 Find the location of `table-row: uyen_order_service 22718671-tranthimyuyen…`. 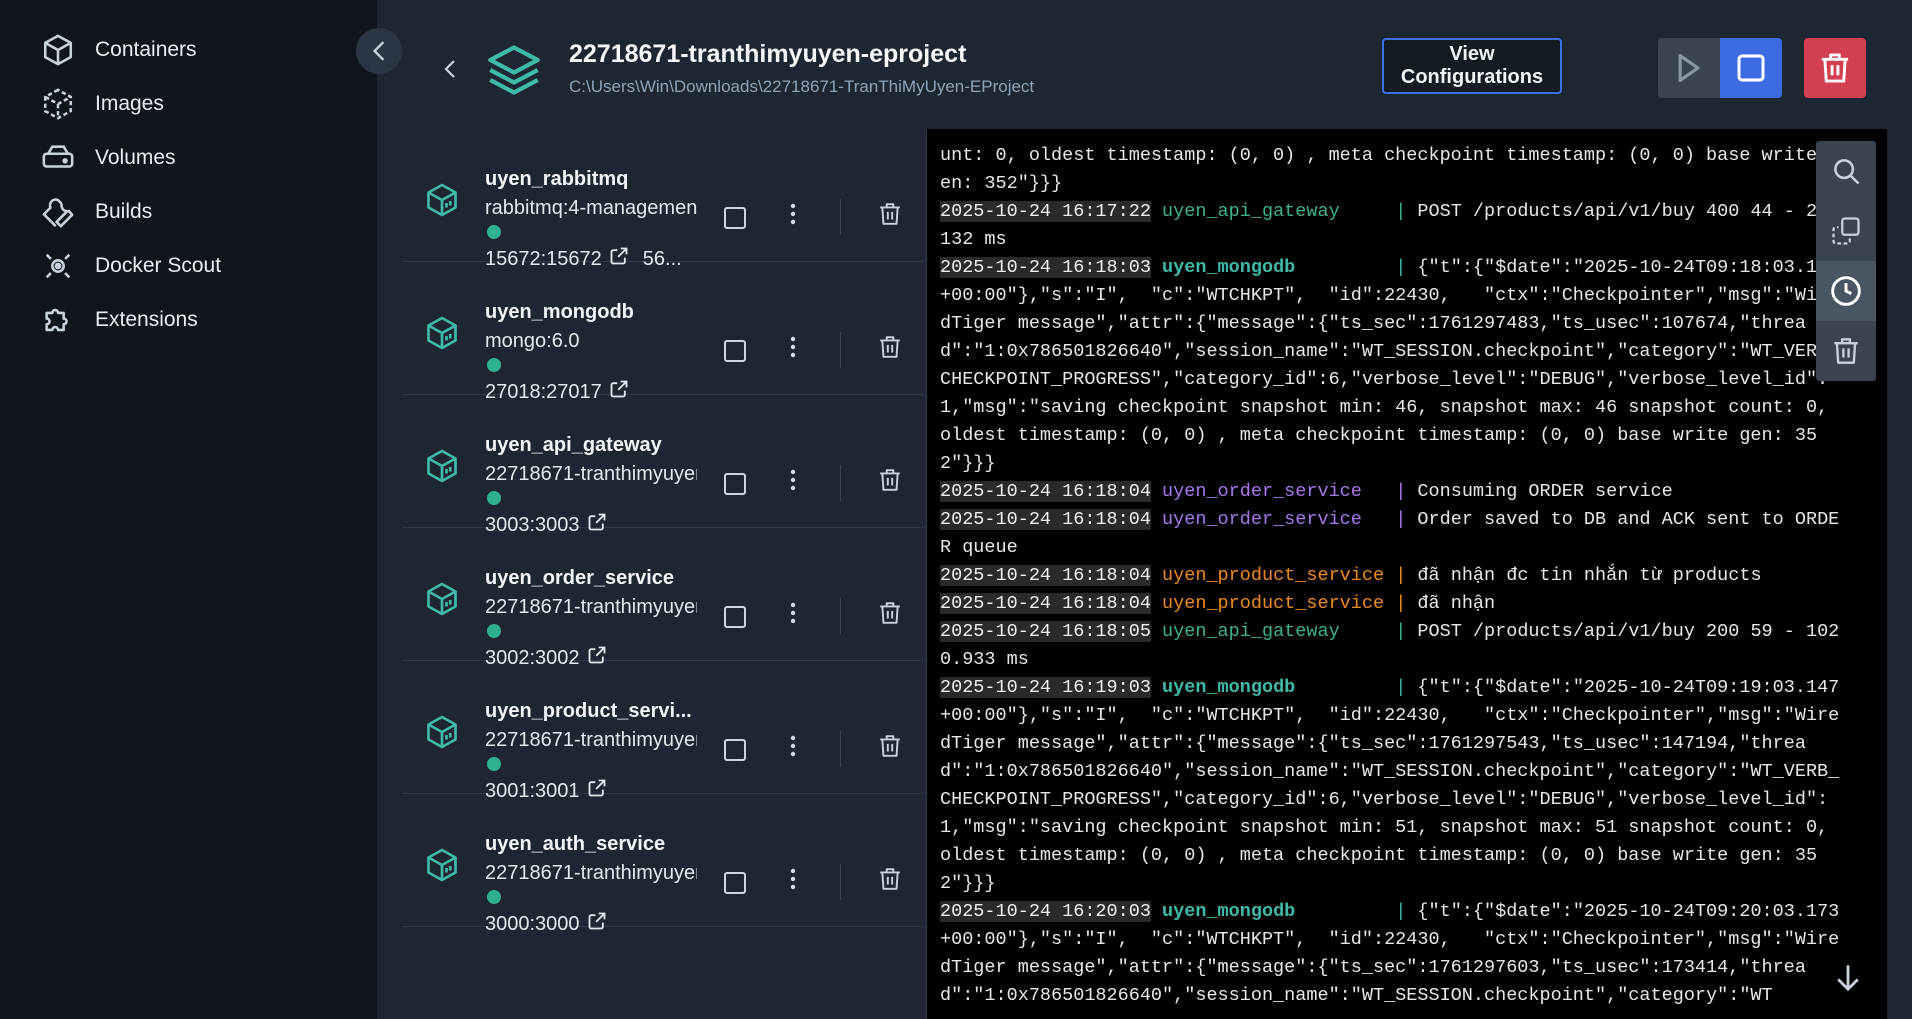

table-row: uyen_order_service 22718671-tranthimyuyen… is located at coordinates (665, 598).